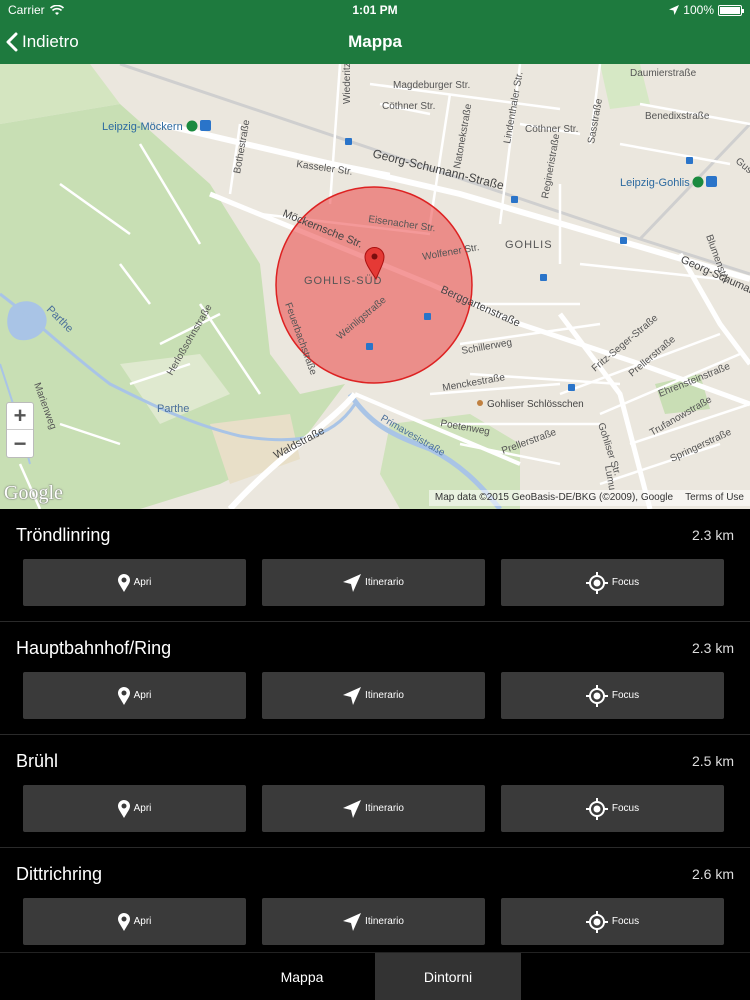  I want to click on navigation-bar: Indietro Mappa, so click(375, 42).